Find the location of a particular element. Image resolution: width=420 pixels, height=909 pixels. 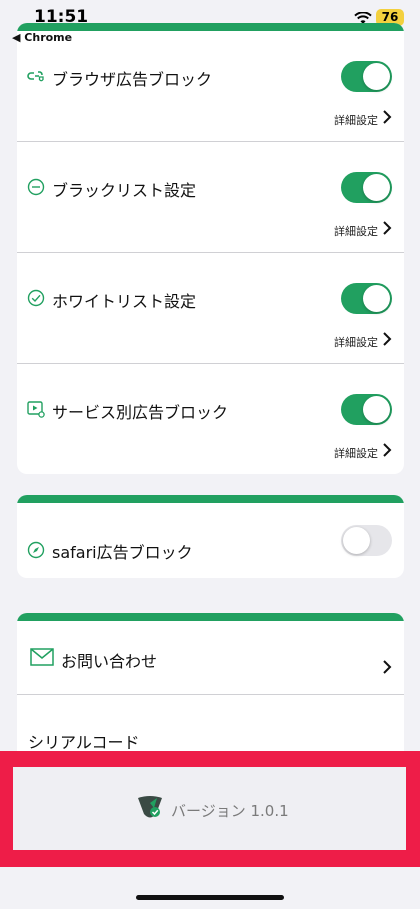

mail-icon is located at coordinates (42, 657).